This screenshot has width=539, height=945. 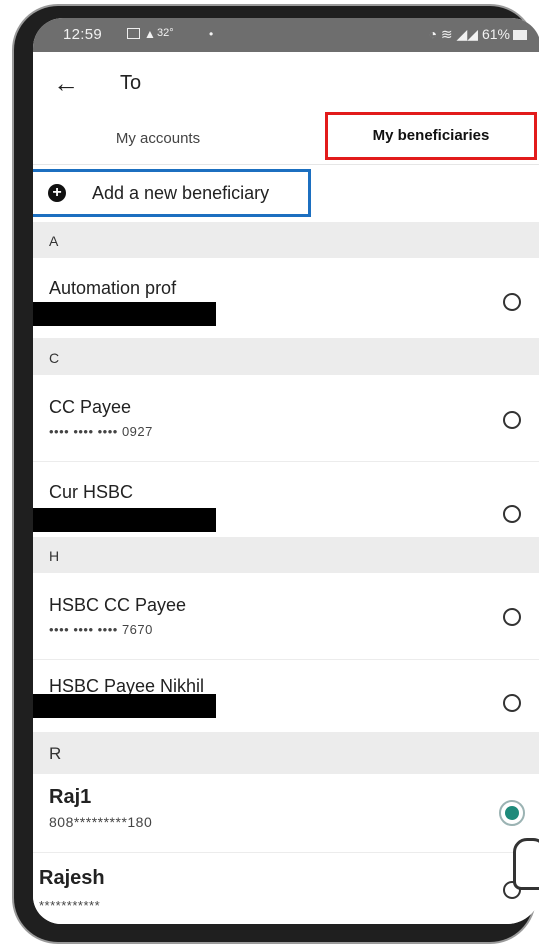 I want to click on beneficiary-detail: •••• •••• •••• 0927, so click(x=101, y=431).